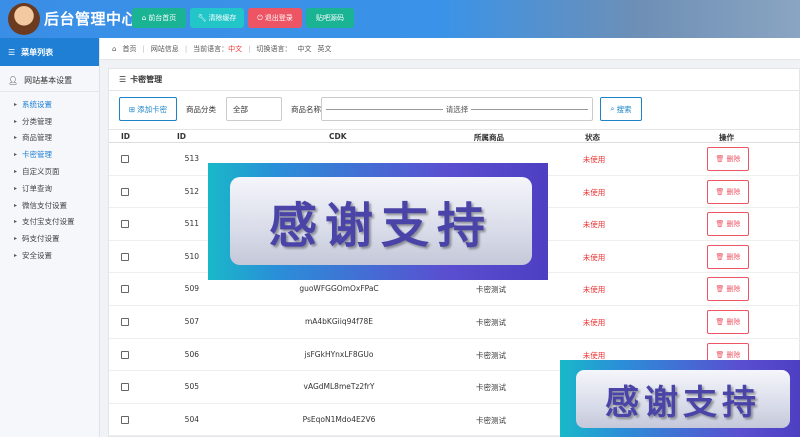 This screenshot has width=800, height=437. Describe the element at coordinates (49, 154) in the screenshot. I see `sidebar-item-card-keys: ▸ 卡密管理` at that location.